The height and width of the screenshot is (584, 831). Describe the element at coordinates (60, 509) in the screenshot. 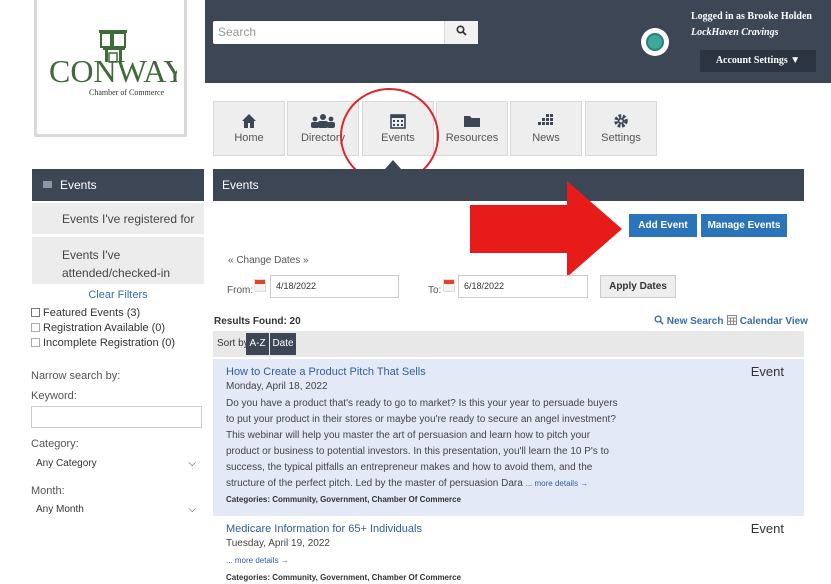

I see `month-select-value: Any Month` at that location.